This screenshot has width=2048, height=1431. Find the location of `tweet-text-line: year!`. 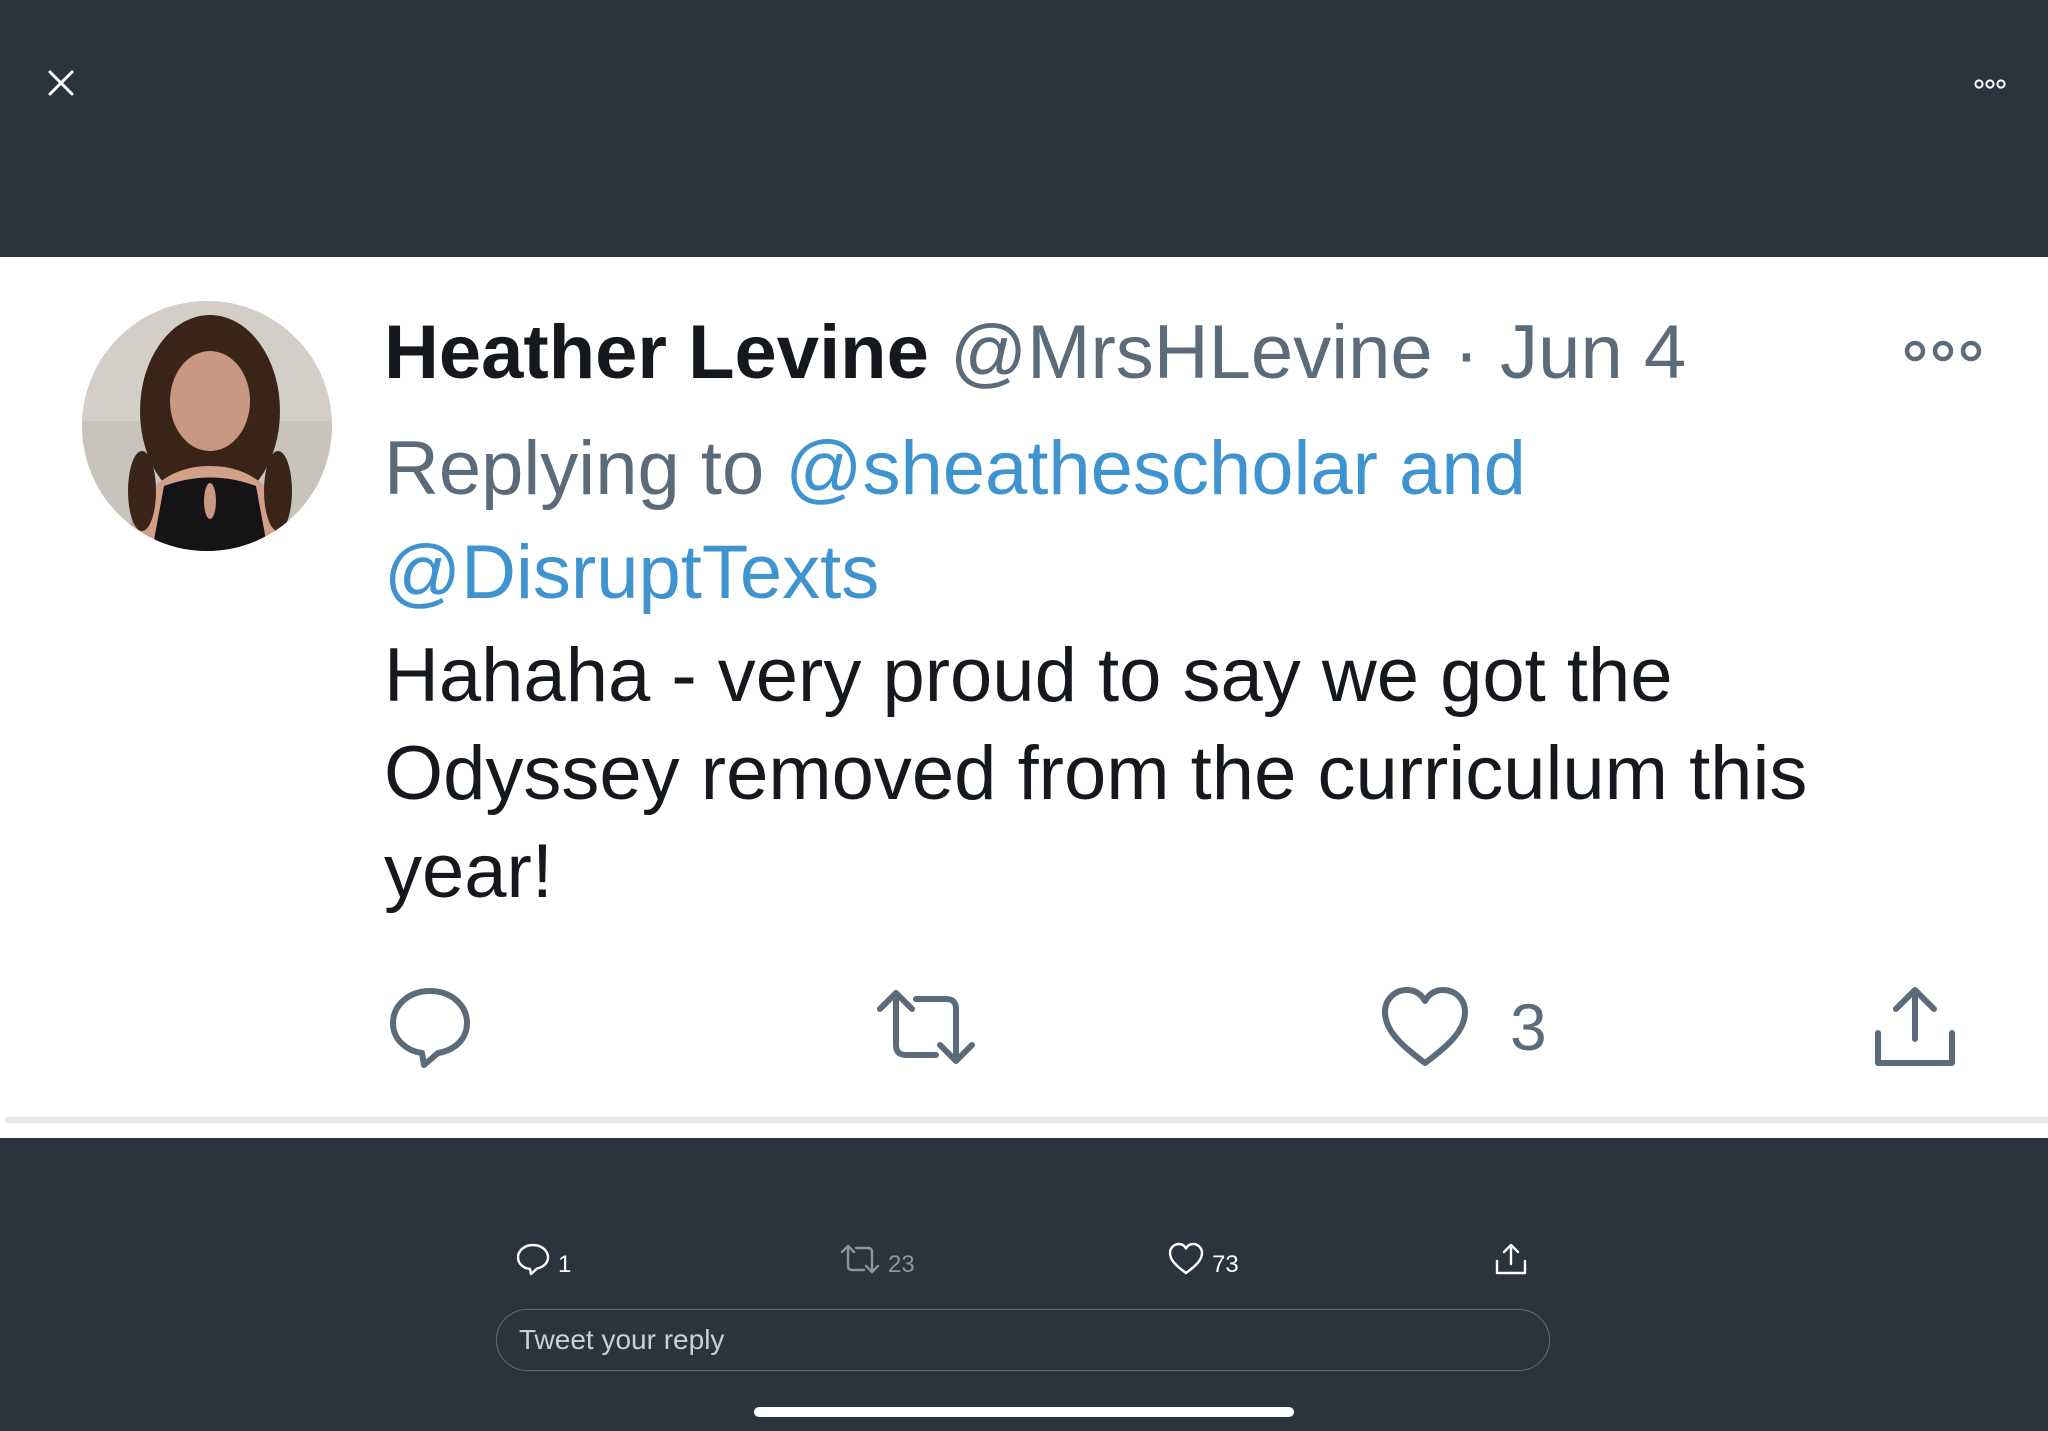

tweet-text-line: year! is located at coordinates (468, 871).